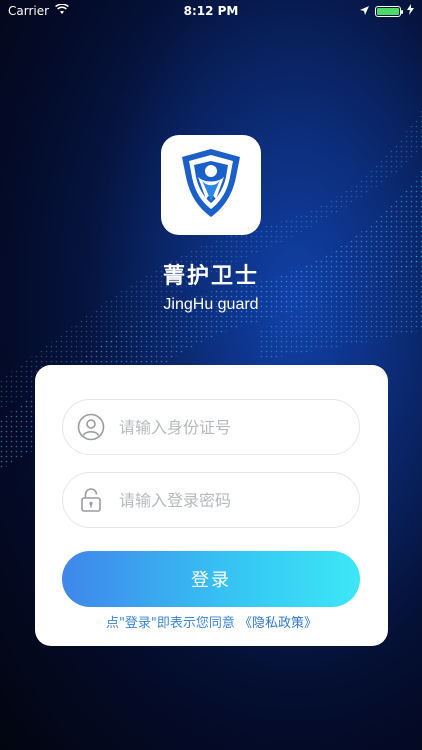 Image resolution: width=422 pixels, height=750 pixels. I want to click on id-number-input, so click(234, 427).